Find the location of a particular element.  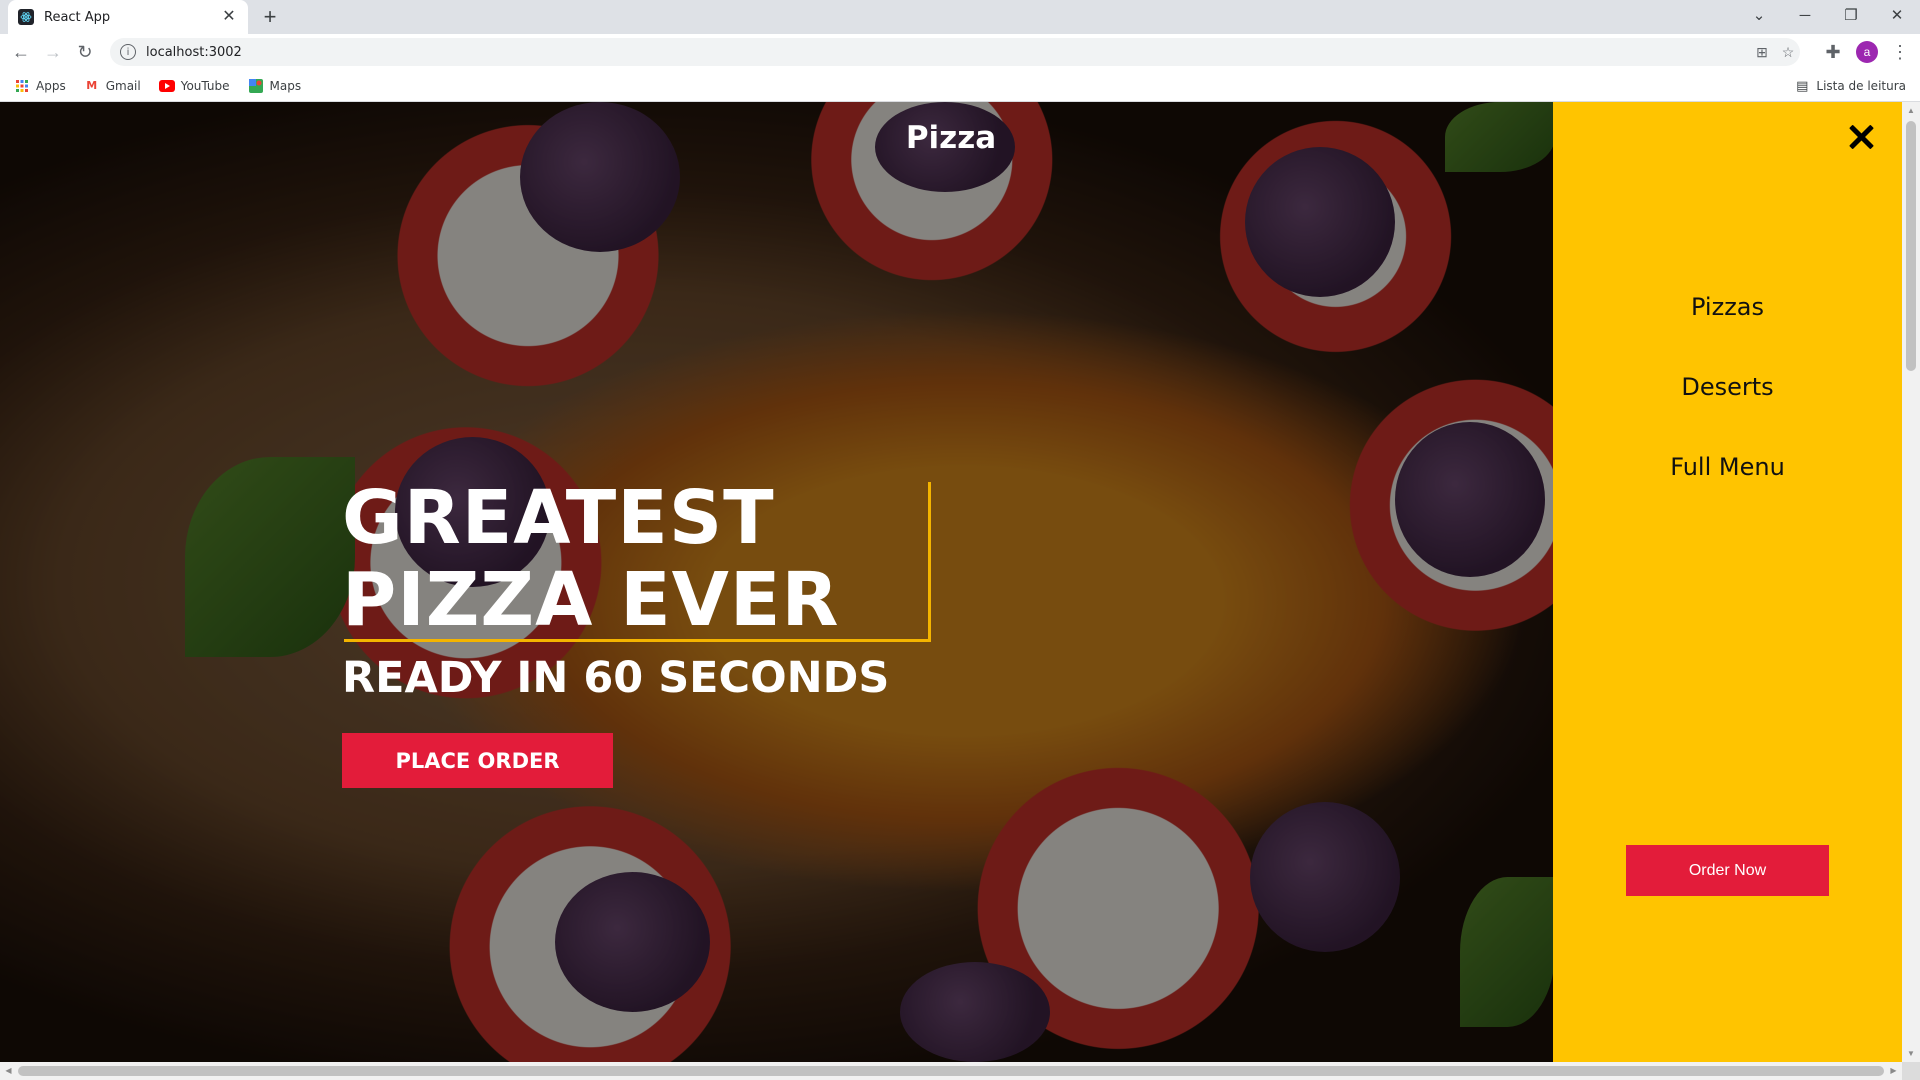

hero-headline: GREATEST PIZZA EVER is located at coordinates (590, 559).